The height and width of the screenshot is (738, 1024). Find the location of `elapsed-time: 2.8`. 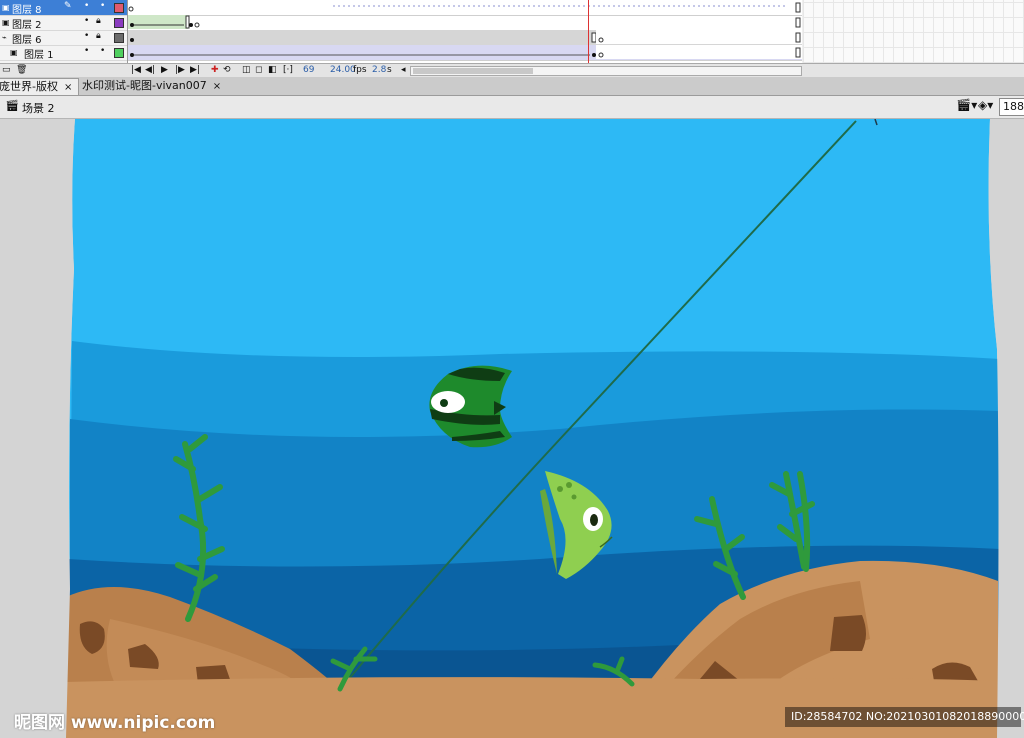

elapsed-time: 2.8 is located at coordinates (379, 70).